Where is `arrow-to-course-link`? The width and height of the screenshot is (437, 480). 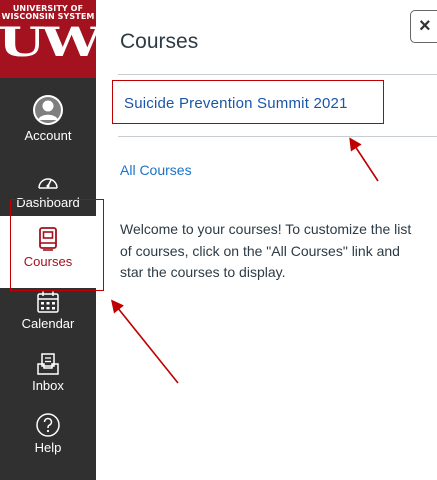
arrow-to-course-link is located at coordinates (364, 159).